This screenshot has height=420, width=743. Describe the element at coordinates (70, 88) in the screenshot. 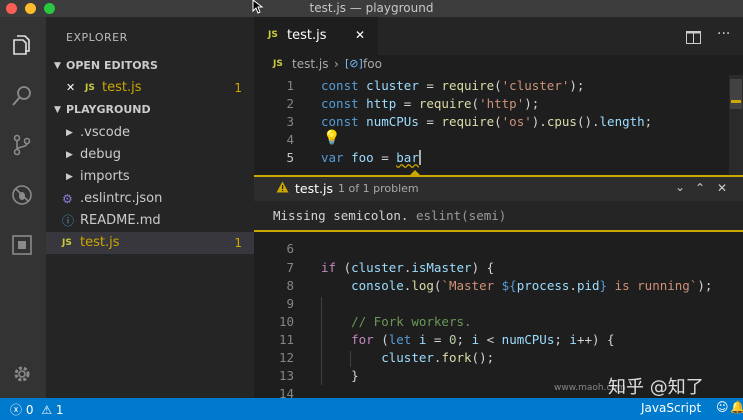

I see `close-icon: ✕` at that location.